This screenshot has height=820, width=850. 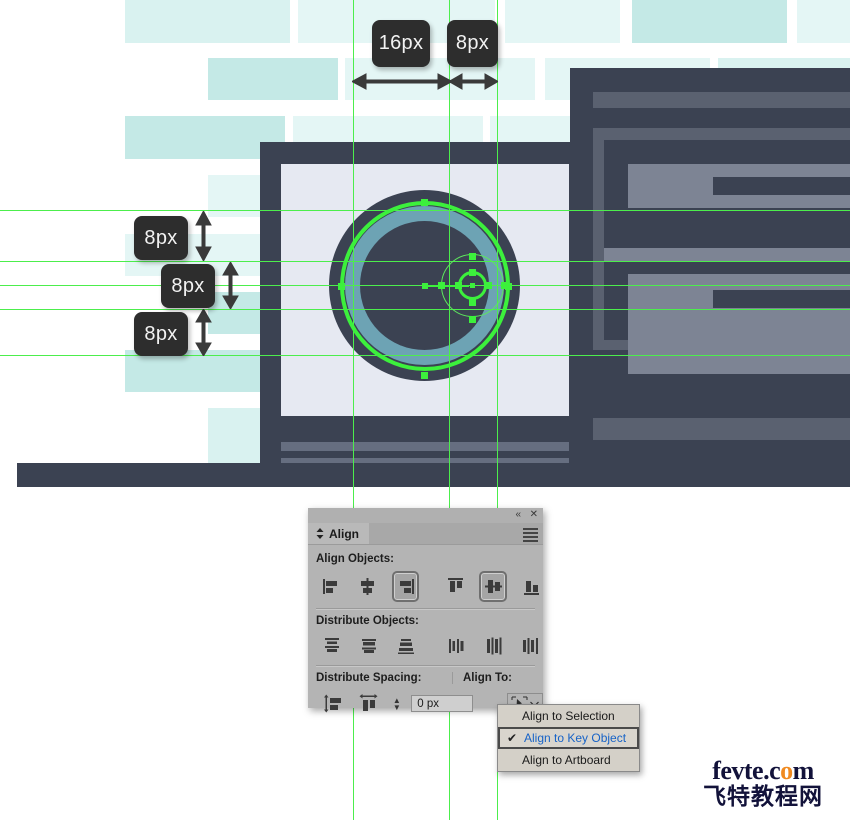 I want to click on menu-item-label: Align to Key Object, so click(x=575, y=738).